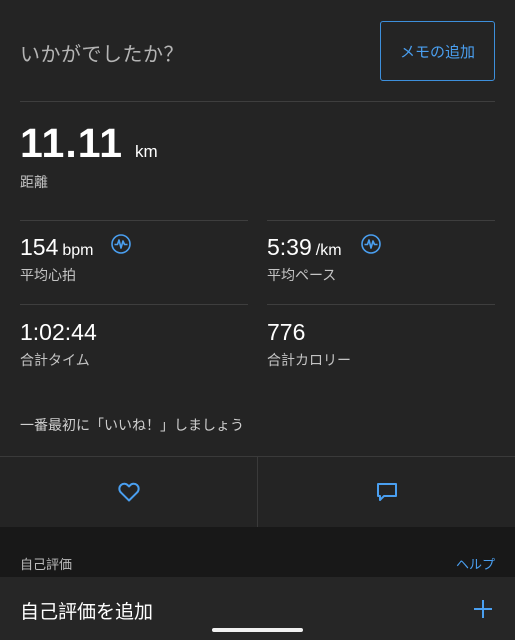 Image resolution: width=515 pixels, height=640 pixels. I want to click on like-prompt: 一番最初に「いいね！」しましょう, so click(132, 426).